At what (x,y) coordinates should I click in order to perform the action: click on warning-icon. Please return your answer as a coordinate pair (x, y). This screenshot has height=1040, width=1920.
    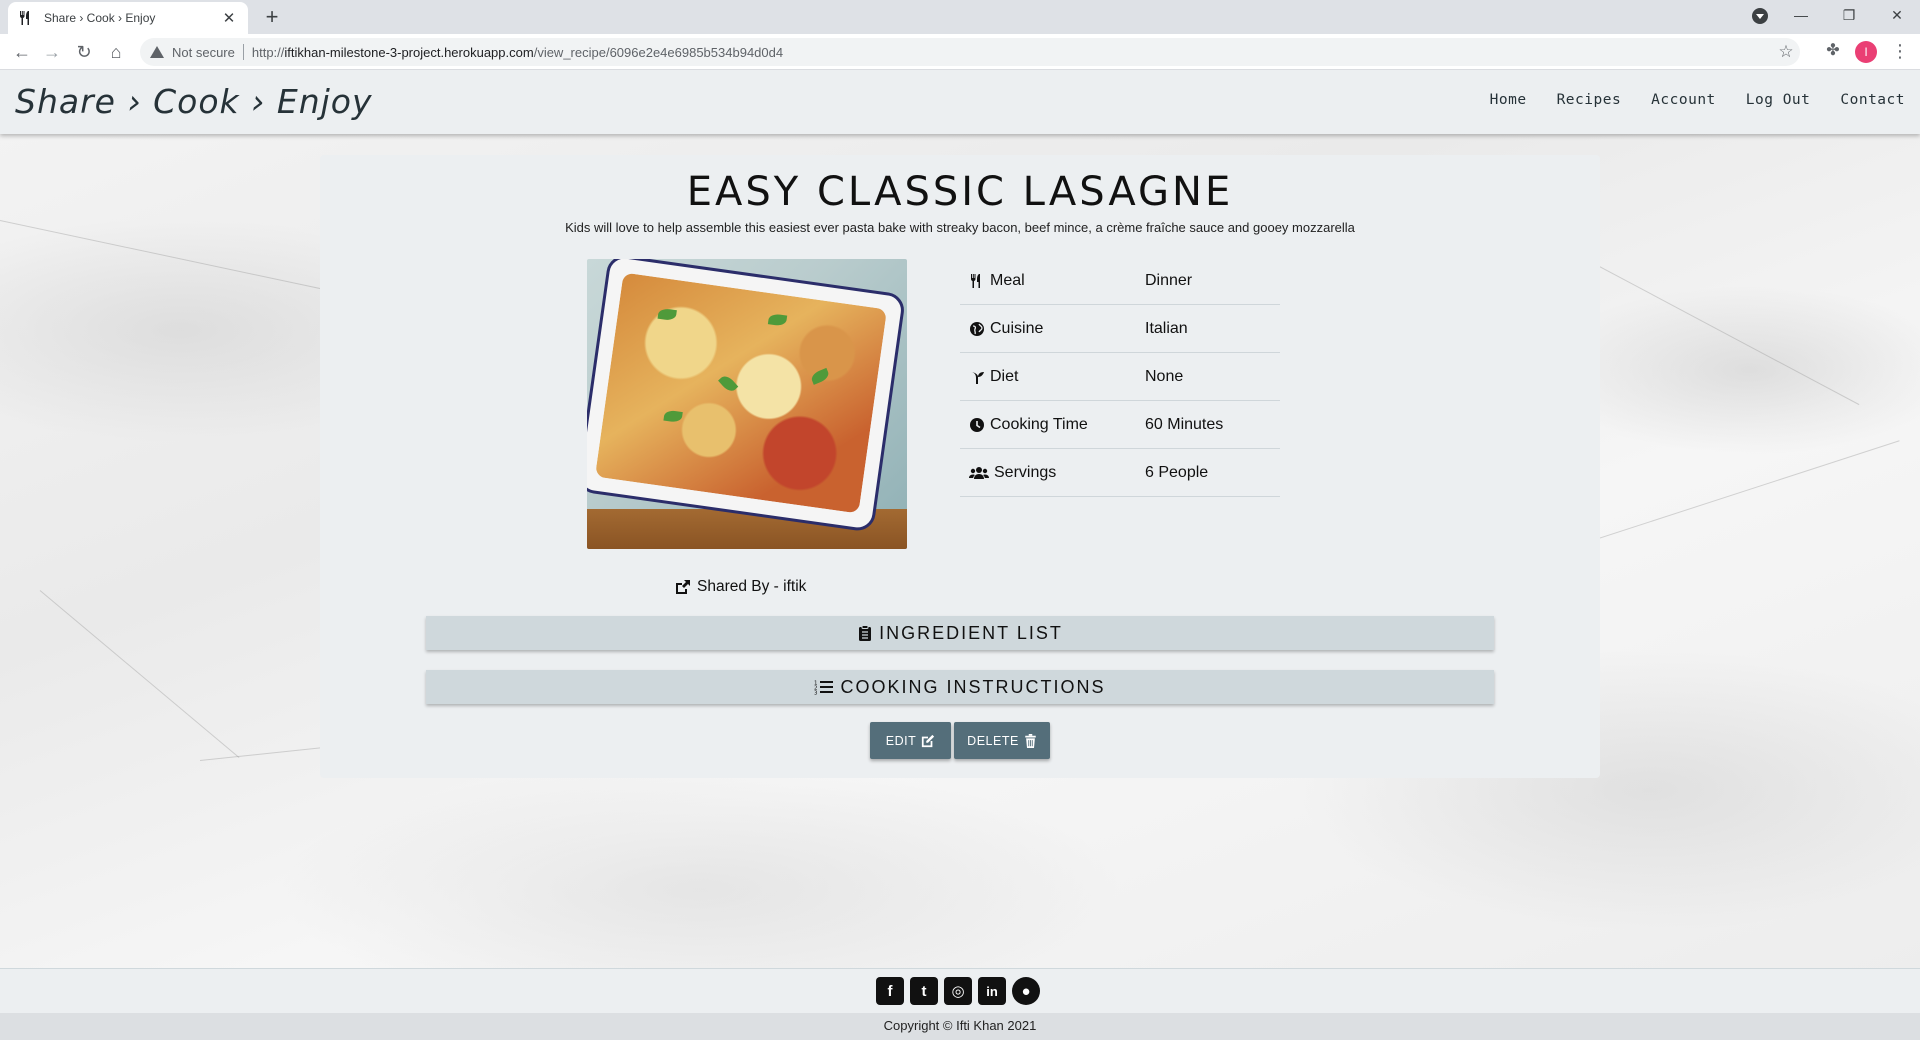
    Looking at the image, I should click on (157, 52).